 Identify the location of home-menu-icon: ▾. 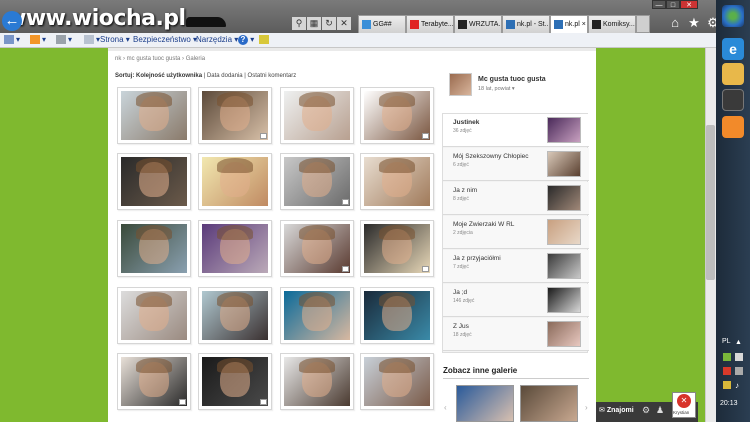
(12, 40).